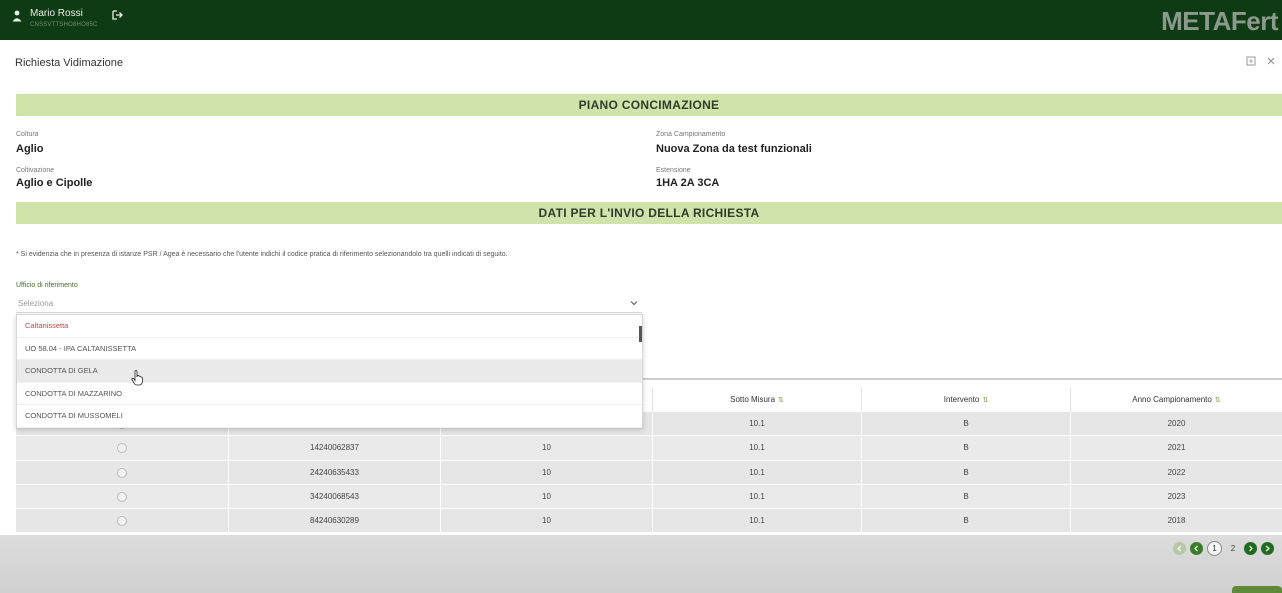  Describe the element at coordinates (634, 303) in the screenshot. I see `chevron-down-icon` at that location.